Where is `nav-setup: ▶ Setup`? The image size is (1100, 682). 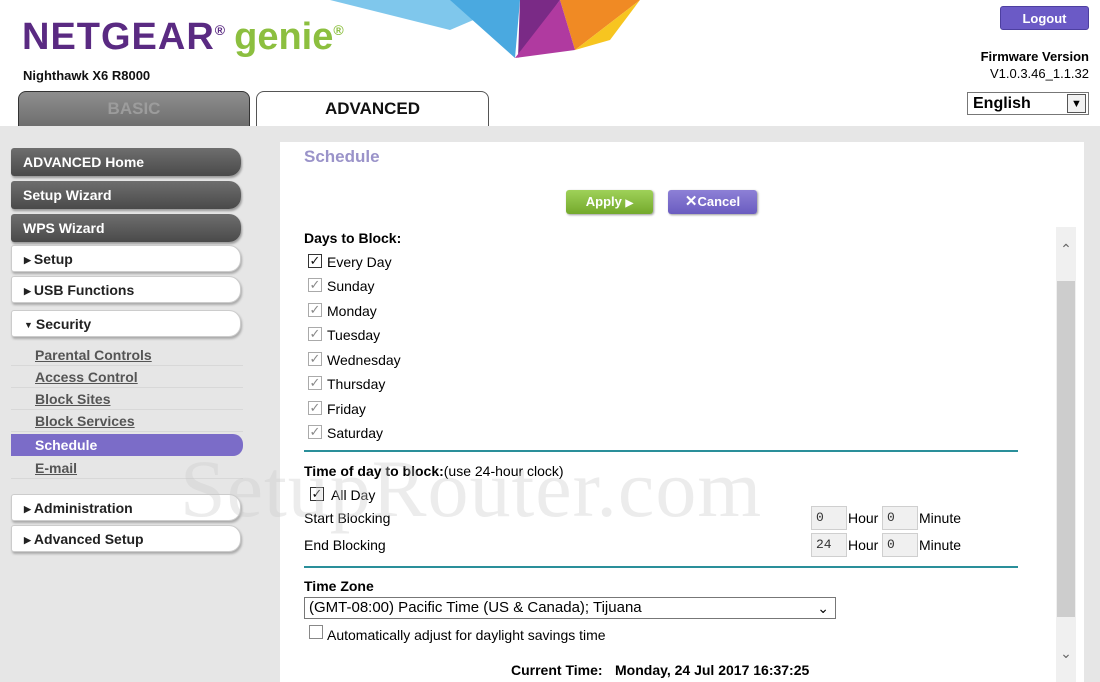
nav-setup: ▶ Setup is located at coordinates (126, 258).